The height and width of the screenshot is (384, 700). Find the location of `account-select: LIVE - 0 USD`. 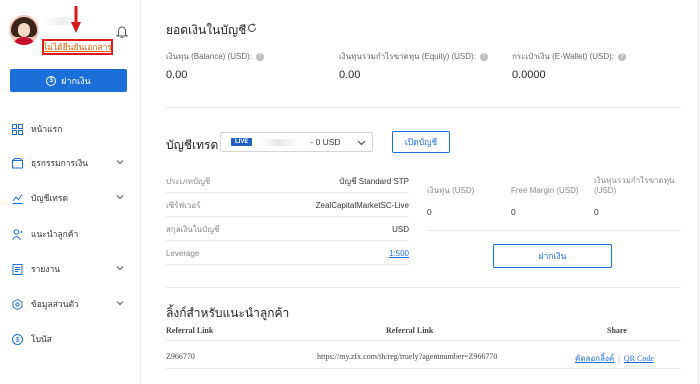

account-select: LIVE - 0 USD is located at coordinates (296, 142).